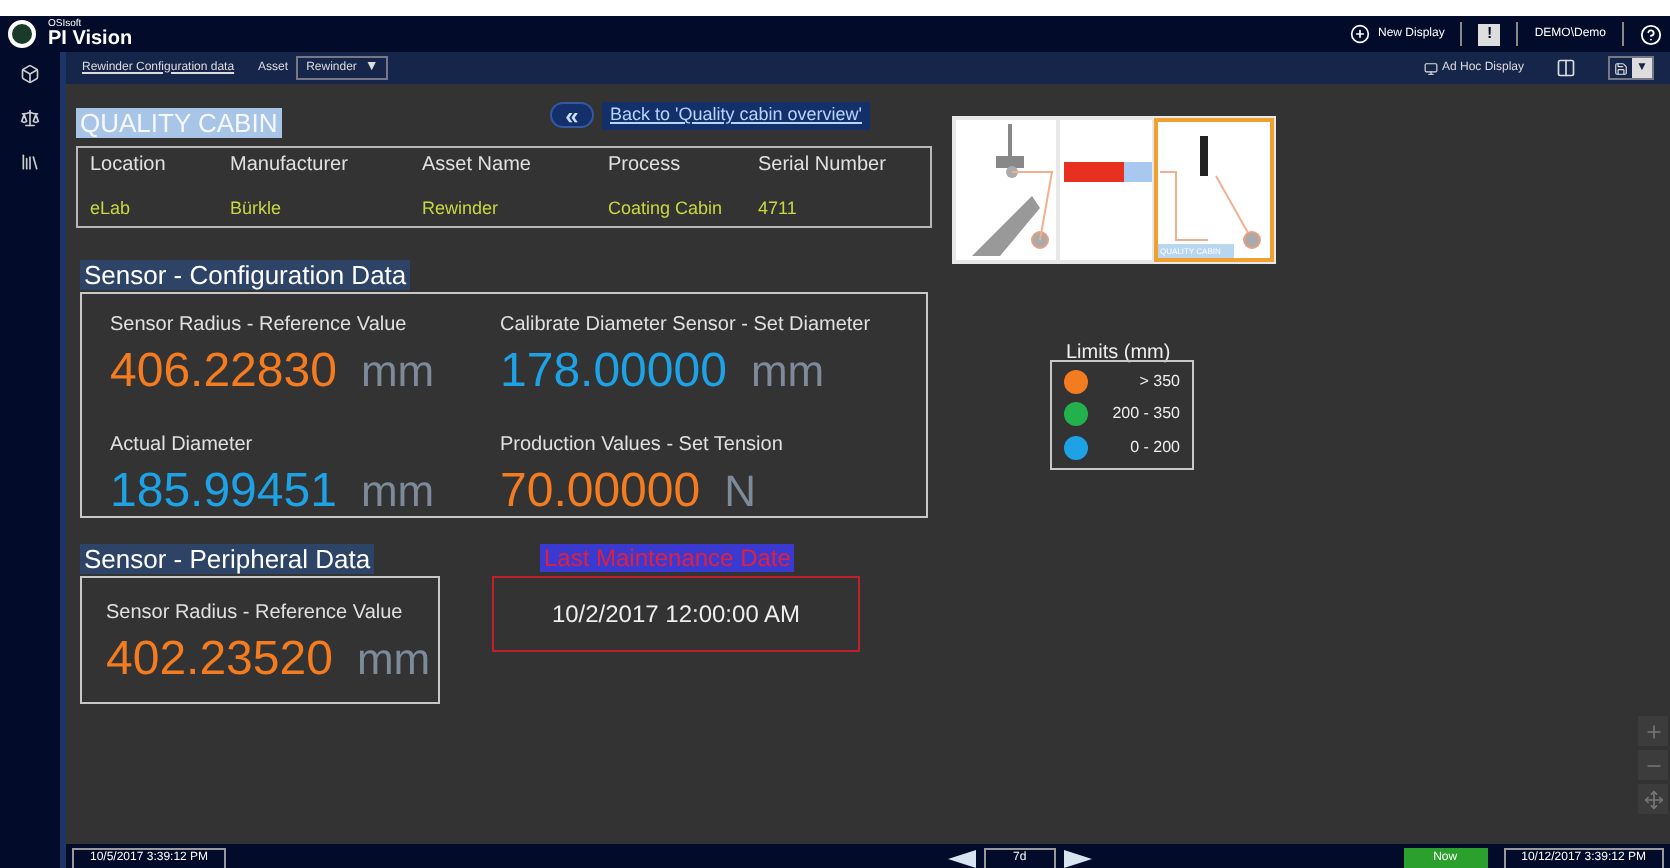  I want to click on value-reading: 70.00000, so click(600, 491).